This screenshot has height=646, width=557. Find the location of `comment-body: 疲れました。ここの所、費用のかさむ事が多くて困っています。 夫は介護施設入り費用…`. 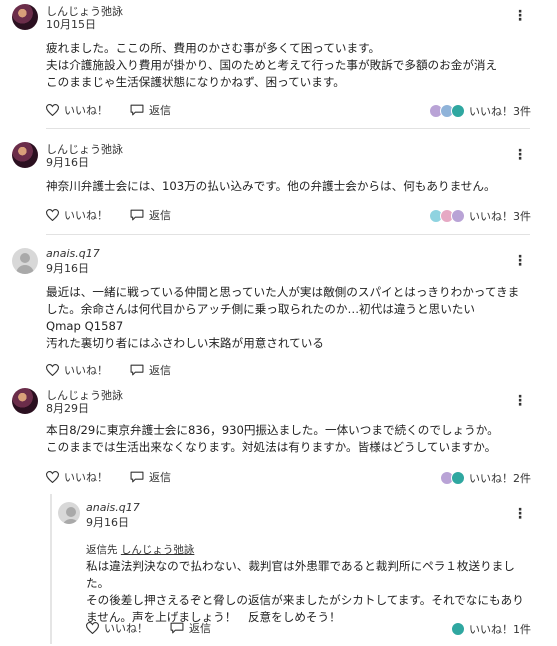

comment-body: 疲れました。ここの所、費用のかさむ事が多くて困っています。 夫は介護施設入り費用… is located at coordinates (272, 65).